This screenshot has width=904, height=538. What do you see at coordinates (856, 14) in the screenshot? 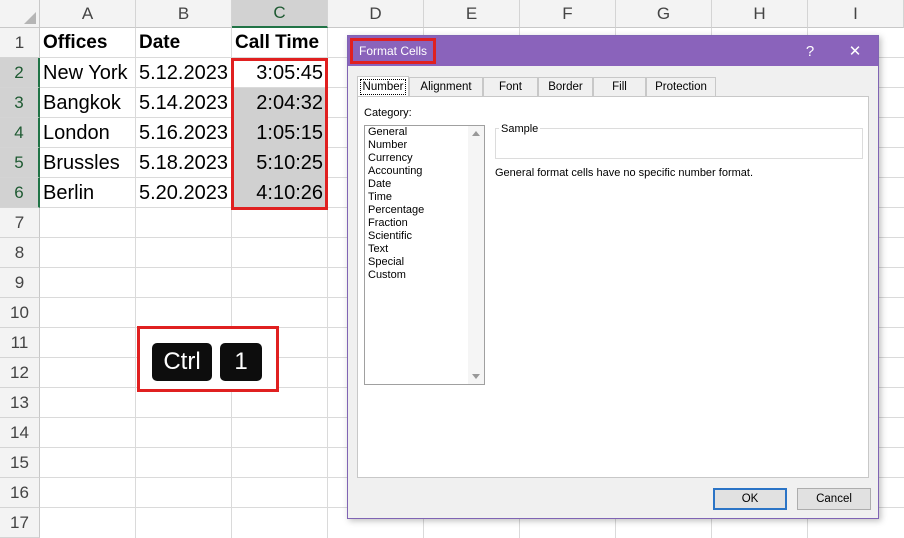
I see `column-header-i: I` at bounding box center [856, 14].